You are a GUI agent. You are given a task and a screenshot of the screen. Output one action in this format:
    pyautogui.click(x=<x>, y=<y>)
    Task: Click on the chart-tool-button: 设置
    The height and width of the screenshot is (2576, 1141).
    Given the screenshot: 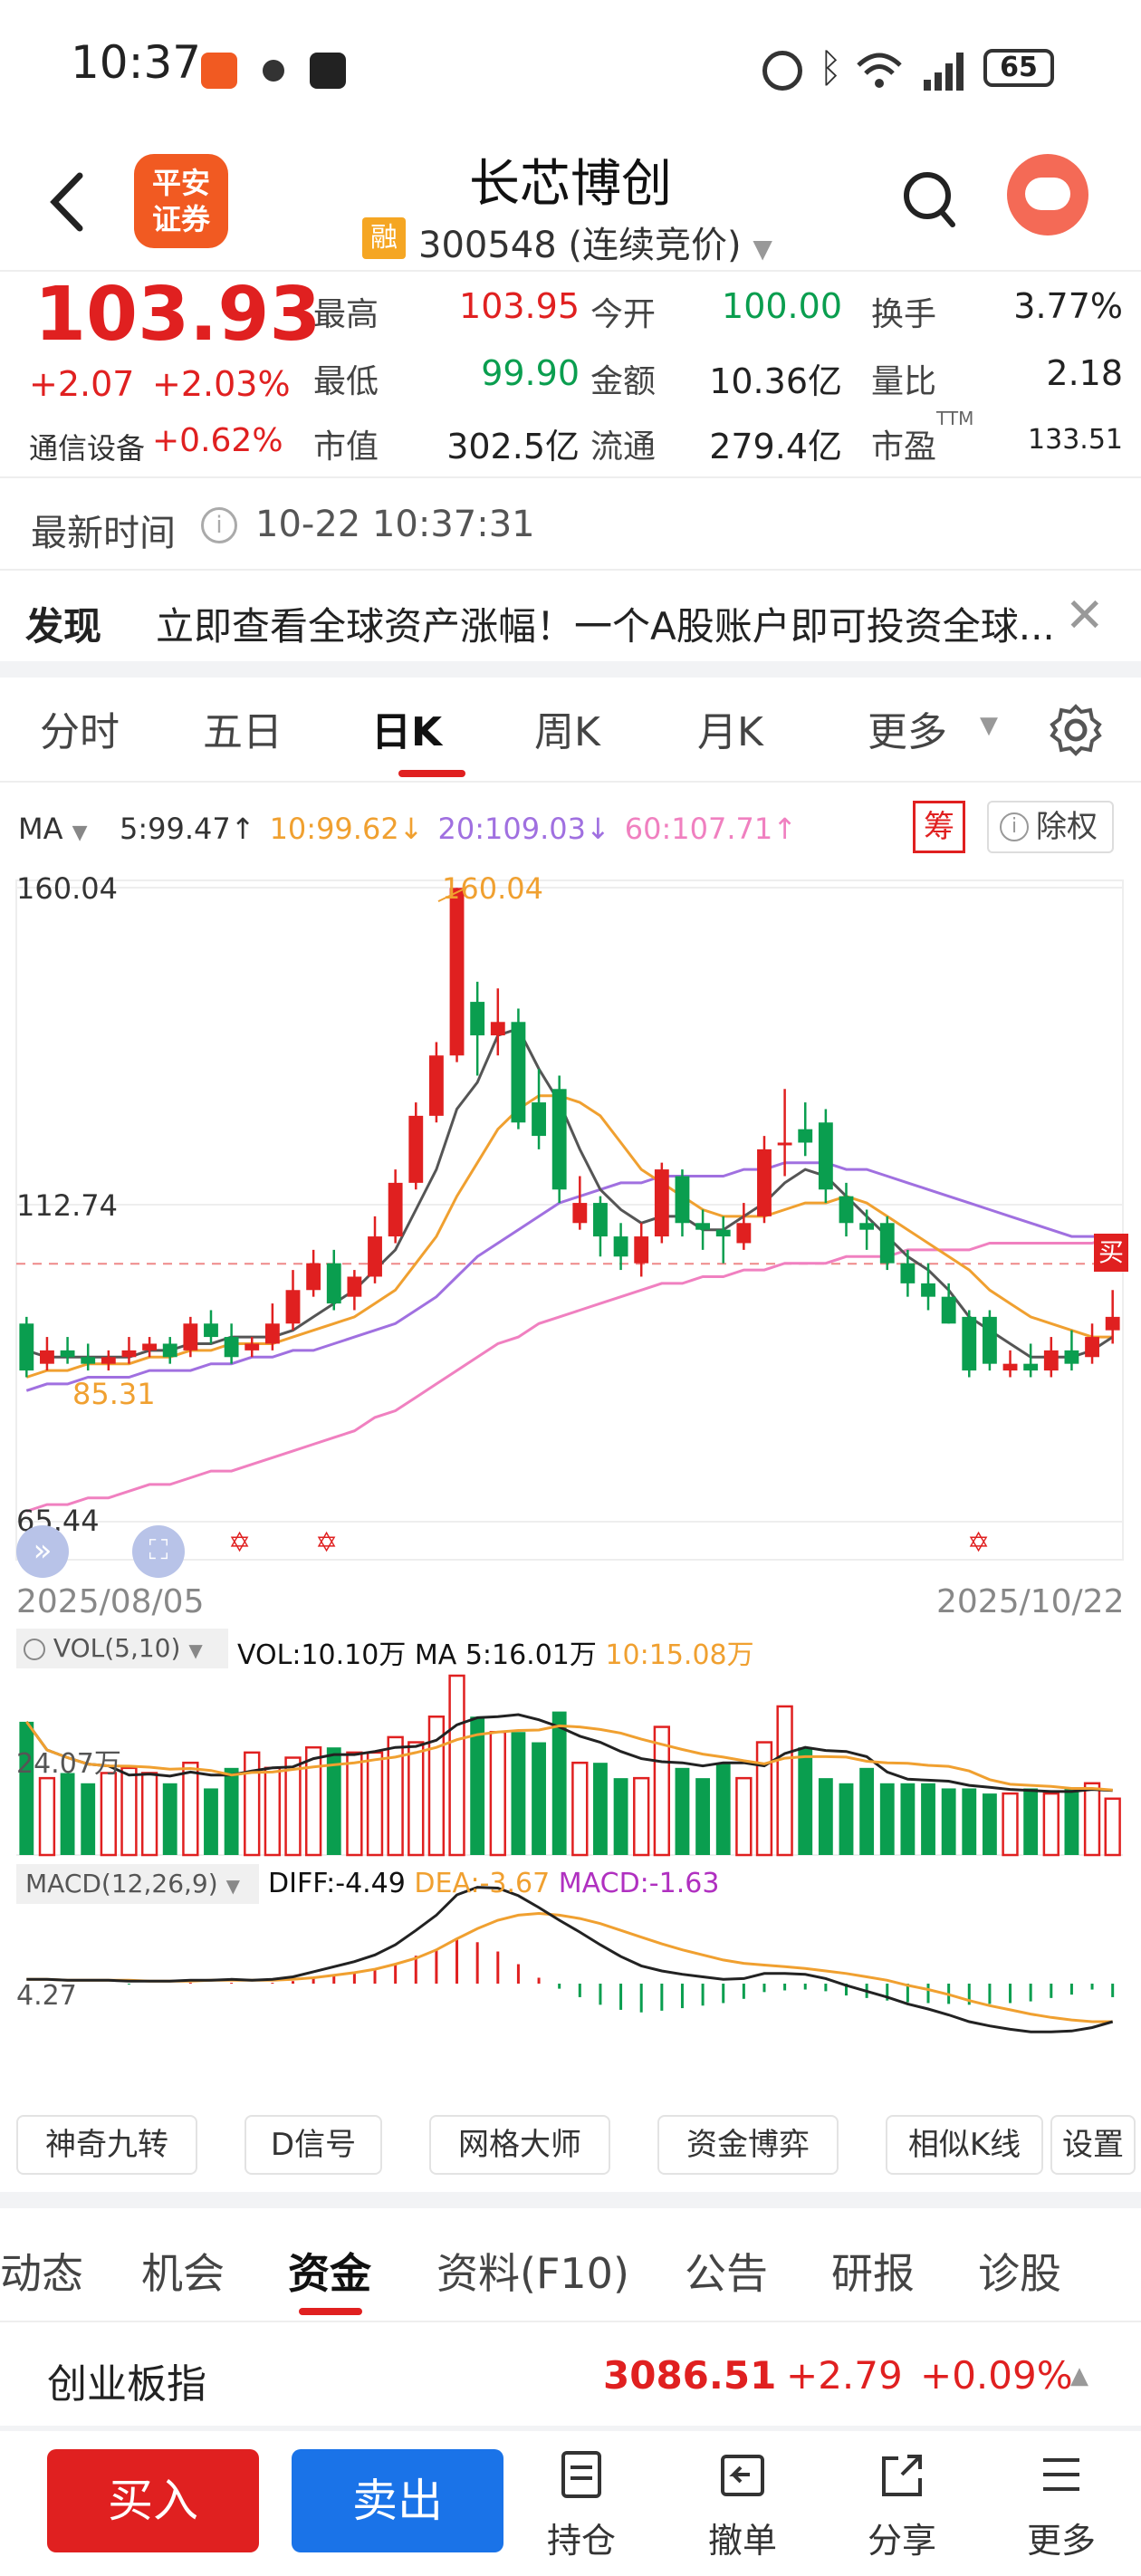 What is the action you would take?
    pyautogui.click(x=1093, y=2145)
    